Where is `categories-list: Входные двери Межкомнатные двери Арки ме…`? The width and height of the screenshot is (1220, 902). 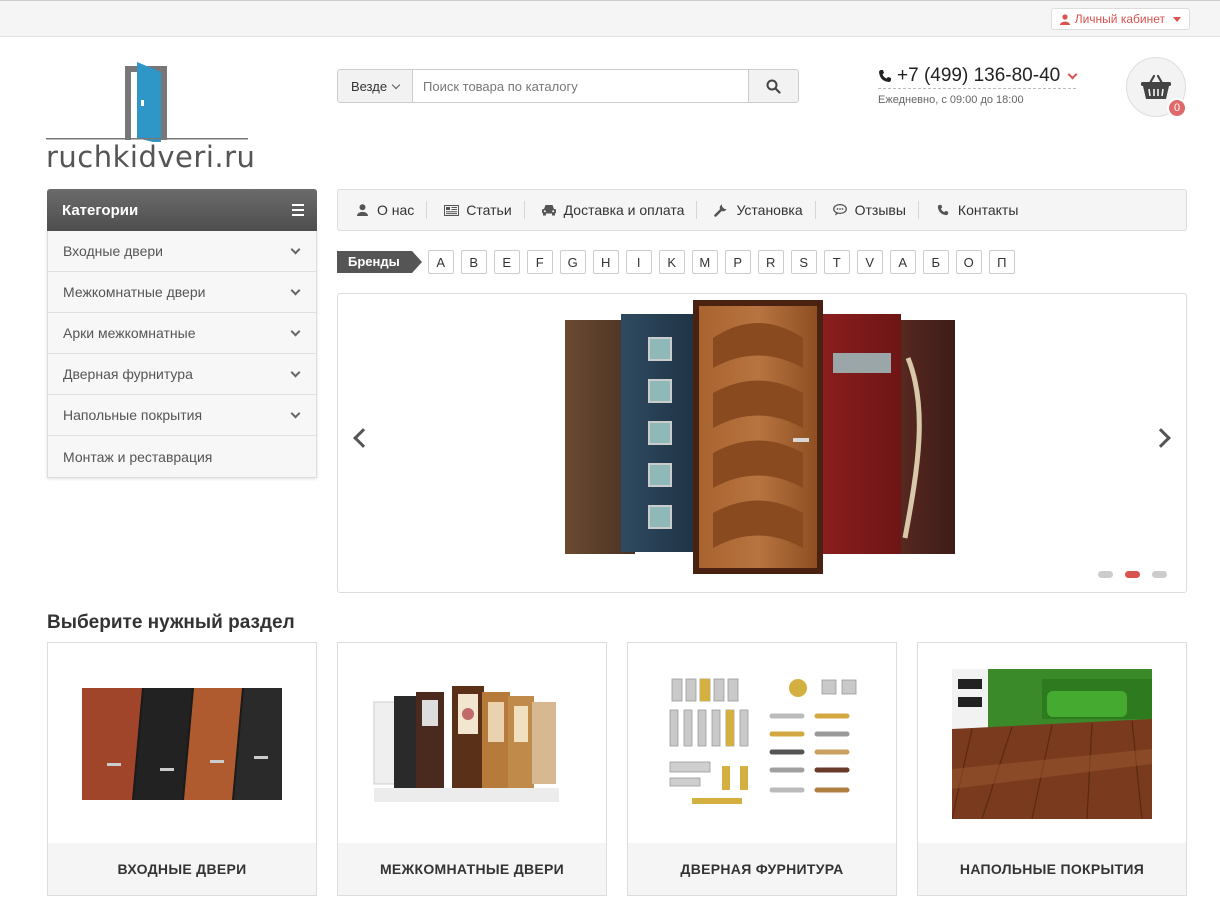 categories-list: Входные двери Межкомнатные двери Арки ме… is located at coordinates (182, 354).